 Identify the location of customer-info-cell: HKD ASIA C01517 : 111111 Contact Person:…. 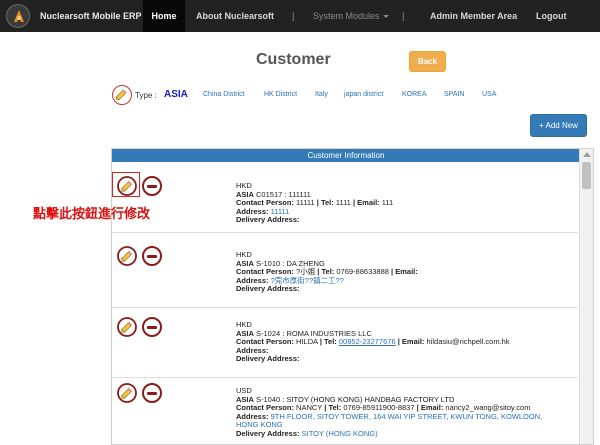
(315, 203).